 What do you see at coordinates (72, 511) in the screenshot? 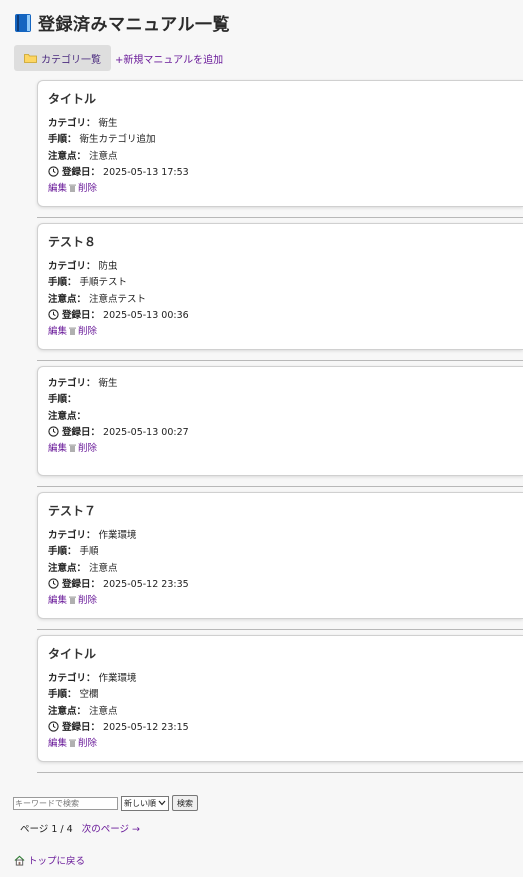
I see `manual-title: テスト７` at bounding box center [72, 511].